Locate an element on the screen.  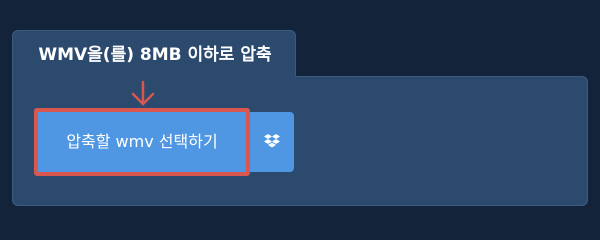
dropbox-button is located at coordinates (272, 142).